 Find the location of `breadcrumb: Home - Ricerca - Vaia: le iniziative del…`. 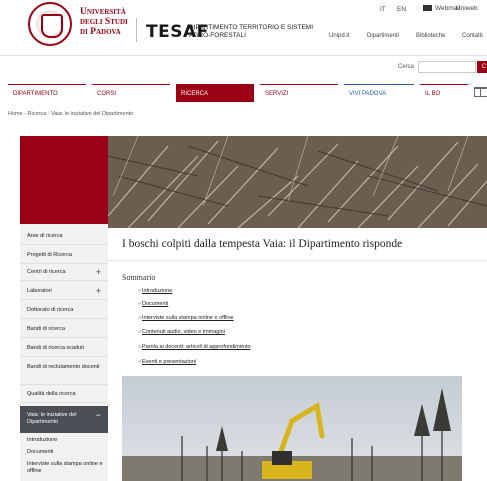

breadcrumb: Home - Ricerca - Vaia: le iniziative del… is located at coordinates (70, 114).